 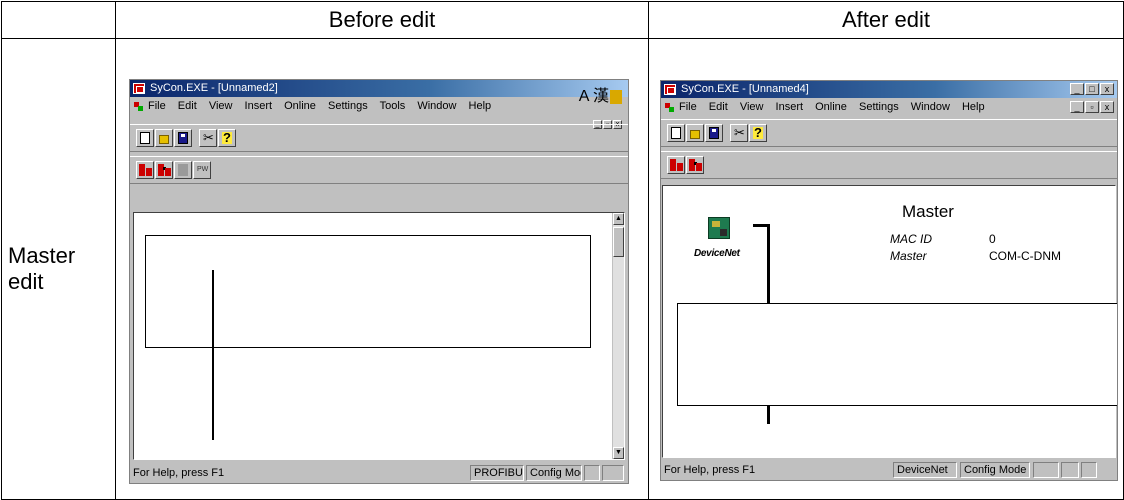 I want to click on menu-tools: Tools, so click(x=393, y=106).